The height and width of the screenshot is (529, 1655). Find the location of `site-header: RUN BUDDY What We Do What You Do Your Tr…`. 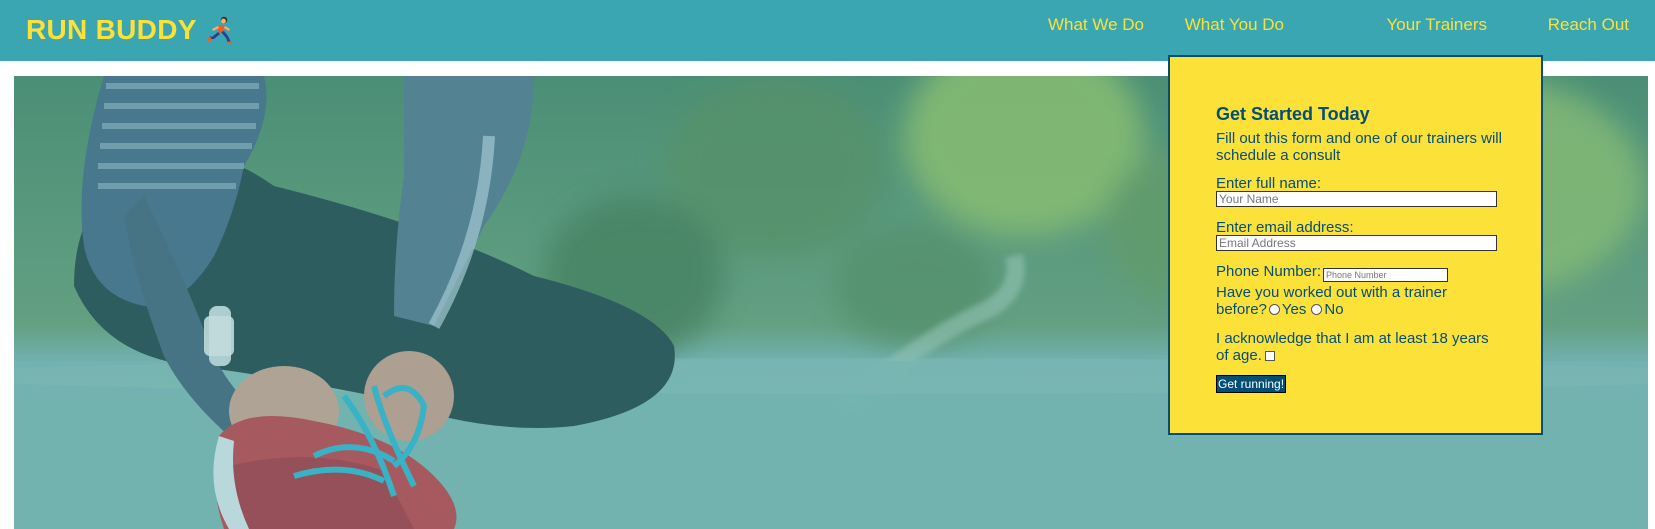

site-header: RUN BUDDY What We Do What You Do Your Tr… is located at coordinates (827, 30).